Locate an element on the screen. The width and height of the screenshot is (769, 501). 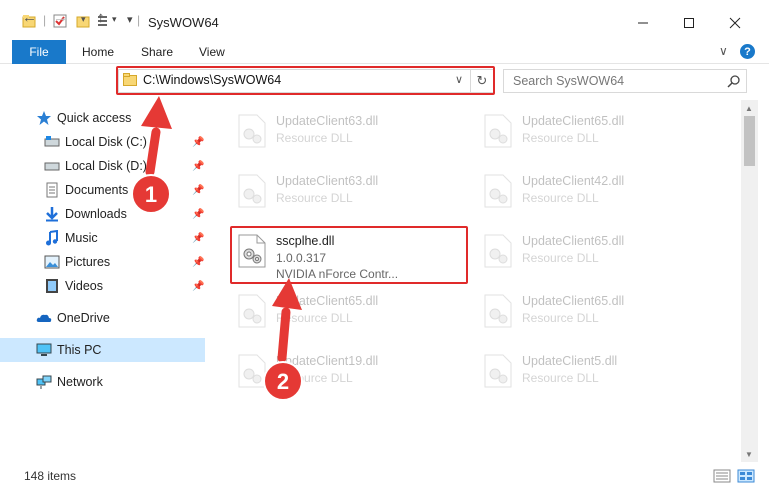
tiles-view-icon is located at coordinates (746, 476).